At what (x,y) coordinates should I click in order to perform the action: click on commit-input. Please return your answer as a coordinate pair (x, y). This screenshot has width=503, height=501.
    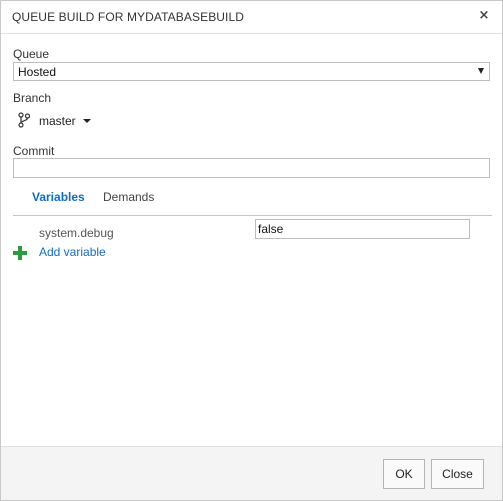
    Looking at the image, I should click on (251, 168).